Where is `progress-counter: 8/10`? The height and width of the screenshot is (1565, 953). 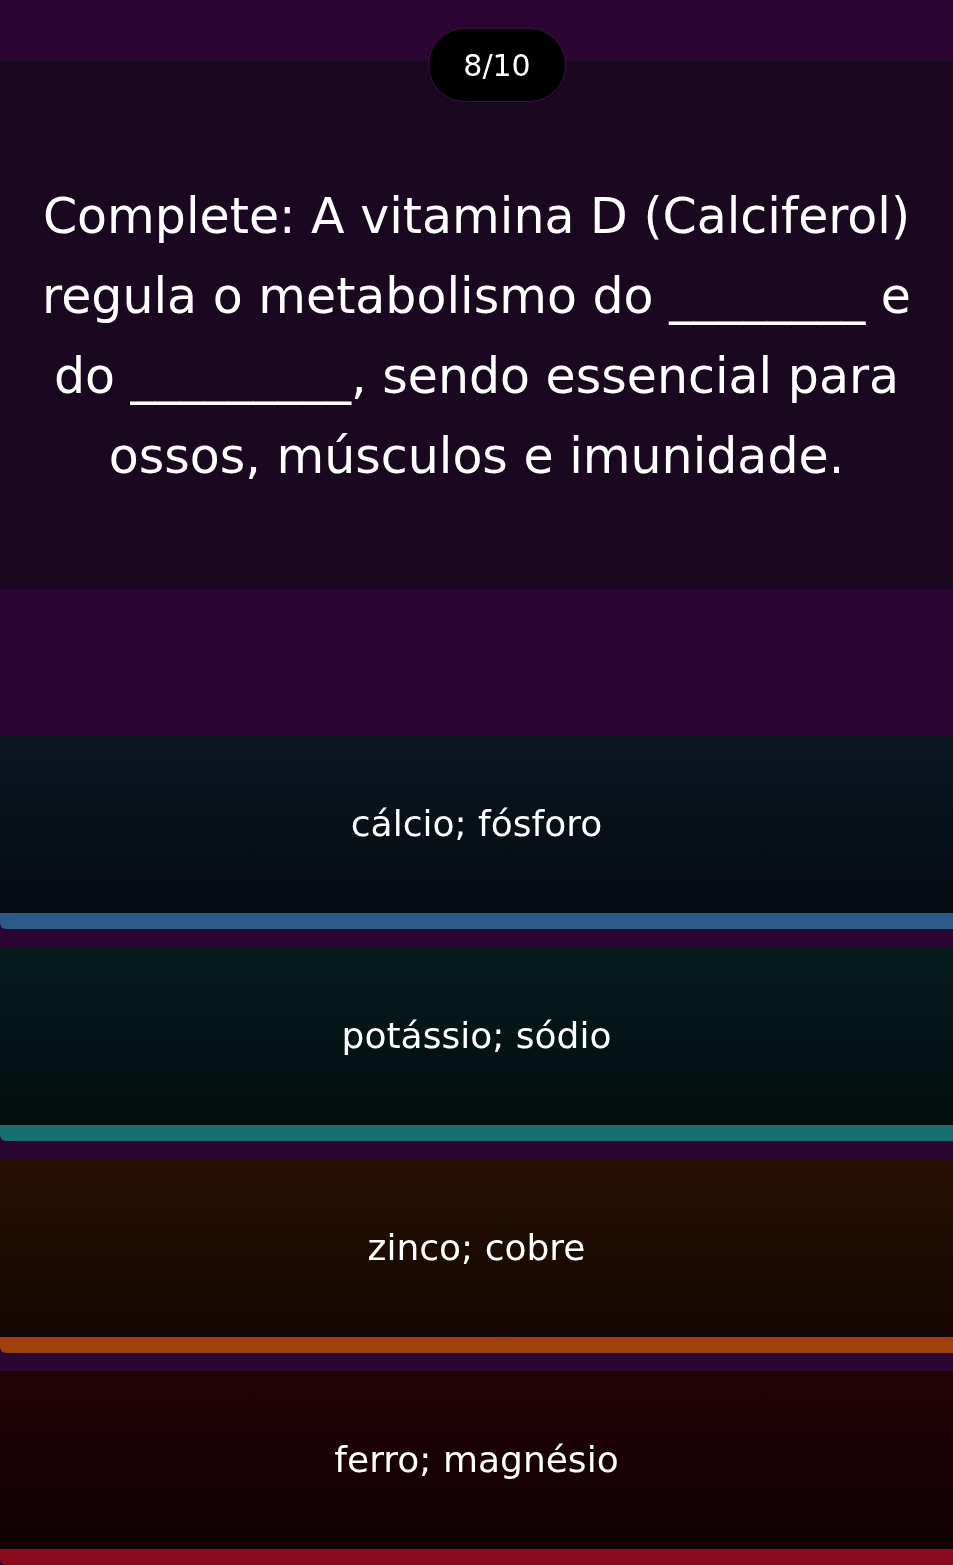 progress-counter: 8/10 is located at coordinates (497, 65).